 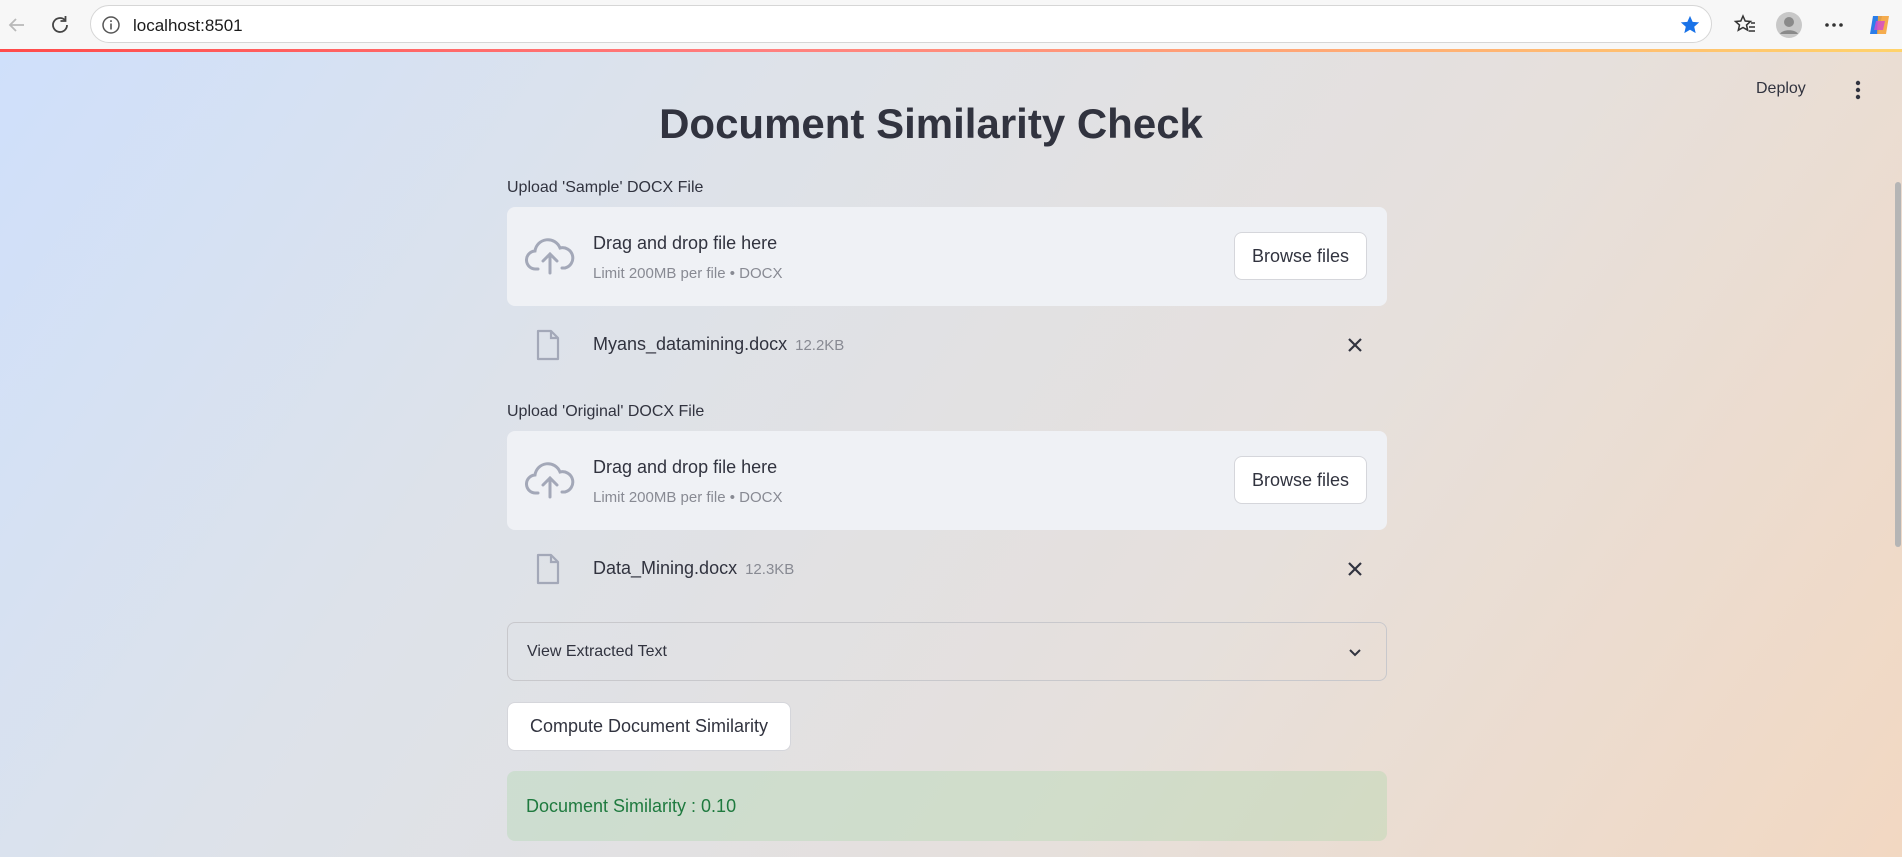 I want to click on file-name-row: Data_Mining.docx 12.3KB, so click(x=693, y=568).